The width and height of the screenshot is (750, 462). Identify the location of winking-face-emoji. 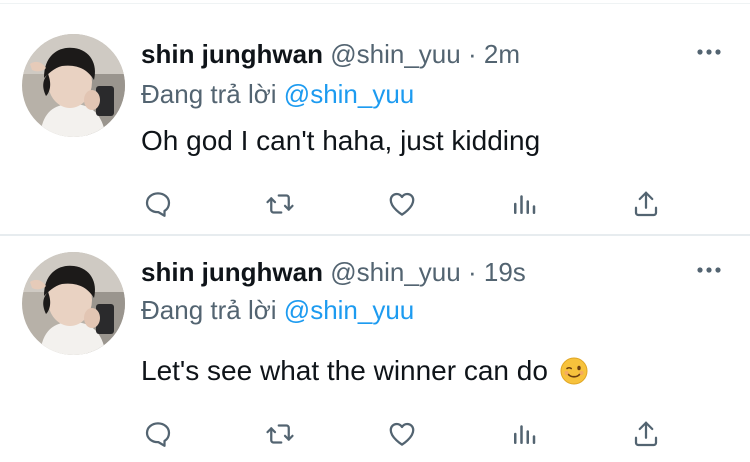
(574, 371).